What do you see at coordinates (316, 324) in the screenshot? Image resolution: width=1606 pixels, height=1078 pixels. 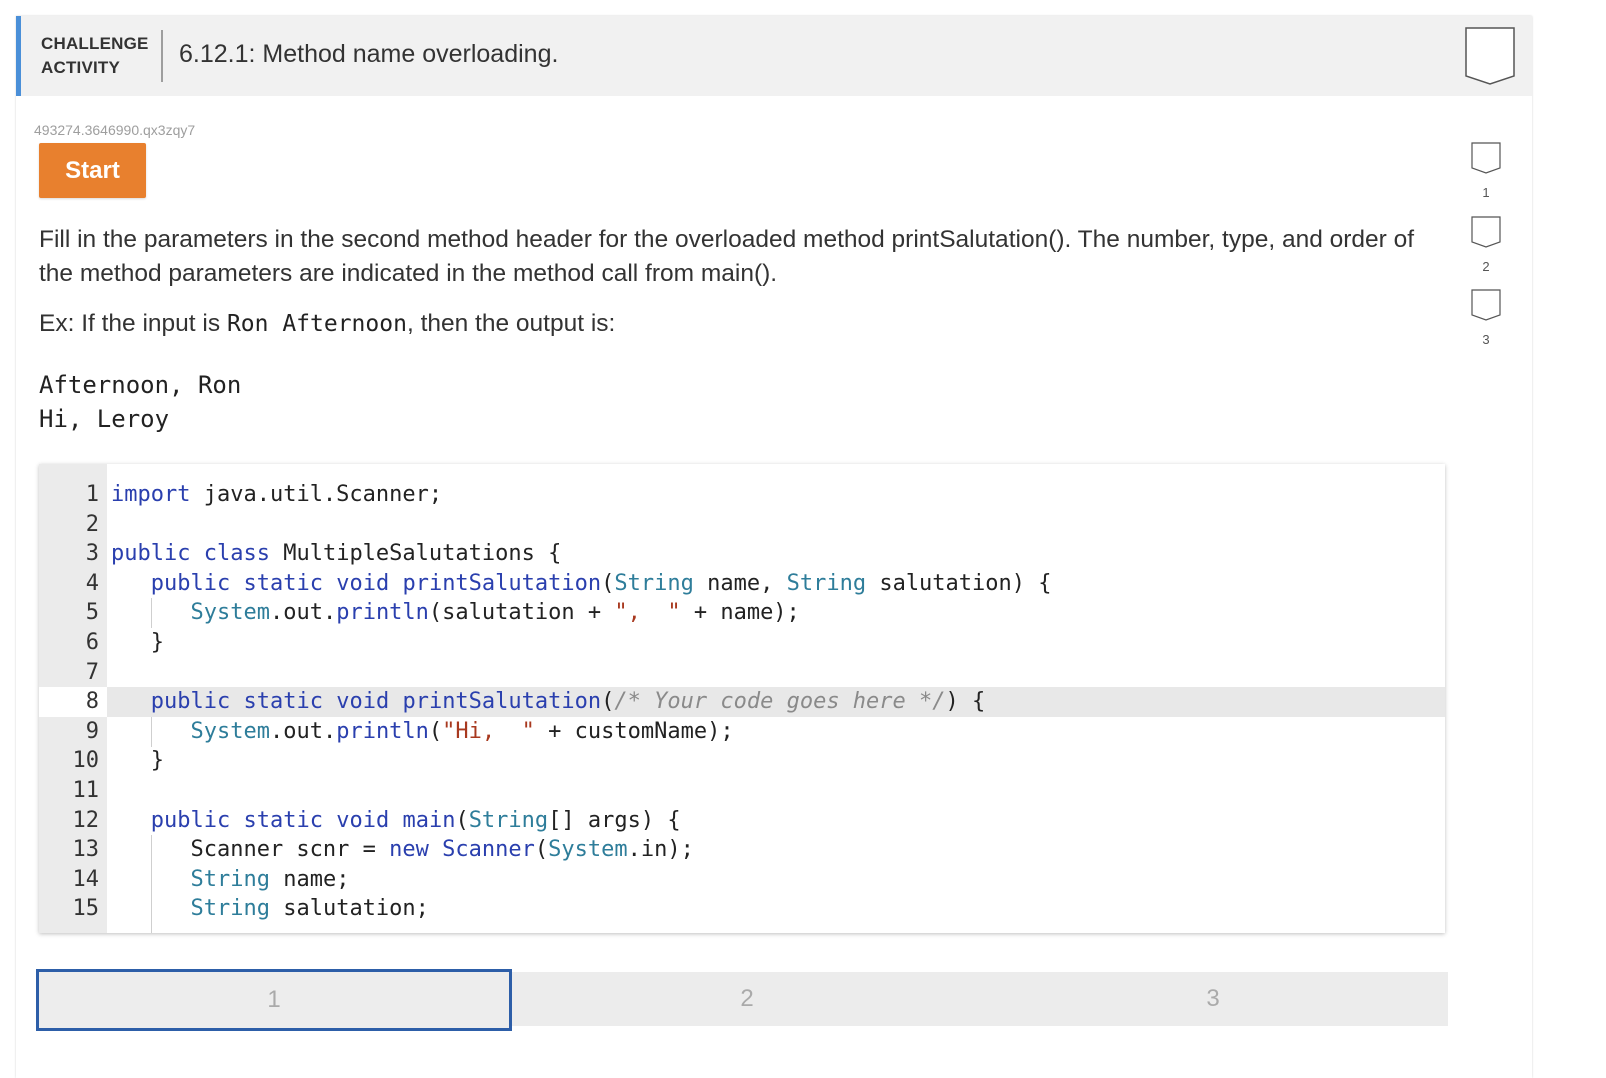 I see `example-input: Ron Afternoon` at bounding box center [316, 324].